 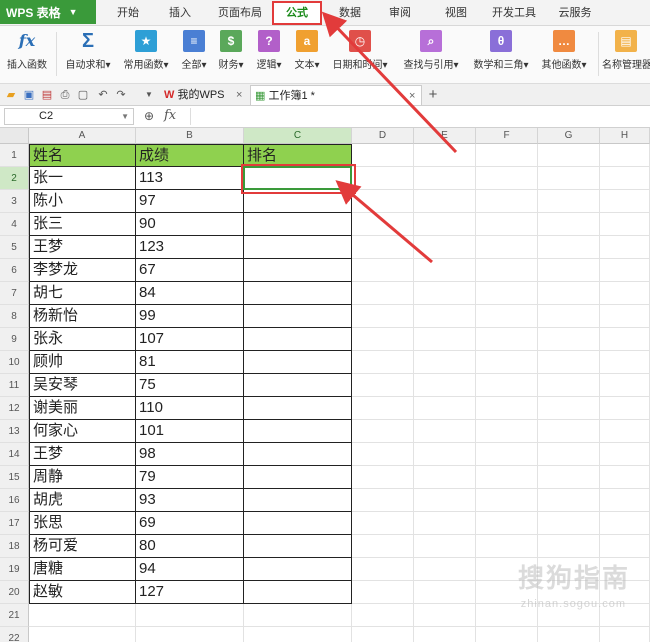 I want to click on cell-a5: 王梦, so click(x=82, y=247).